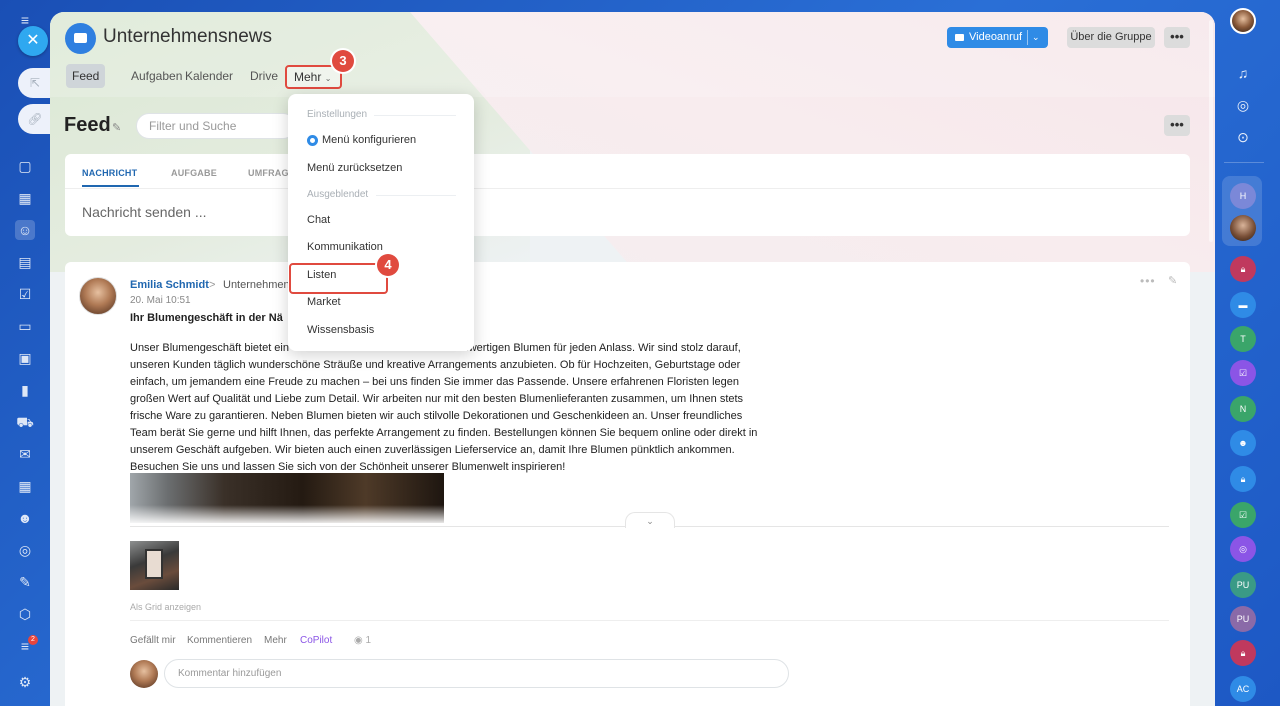 The image size is (1280, 706). What do you see at coordinates (1243, 196) in the screenshot?
I see `chat-avatar-h: H` at bounding box center [1243, 196].